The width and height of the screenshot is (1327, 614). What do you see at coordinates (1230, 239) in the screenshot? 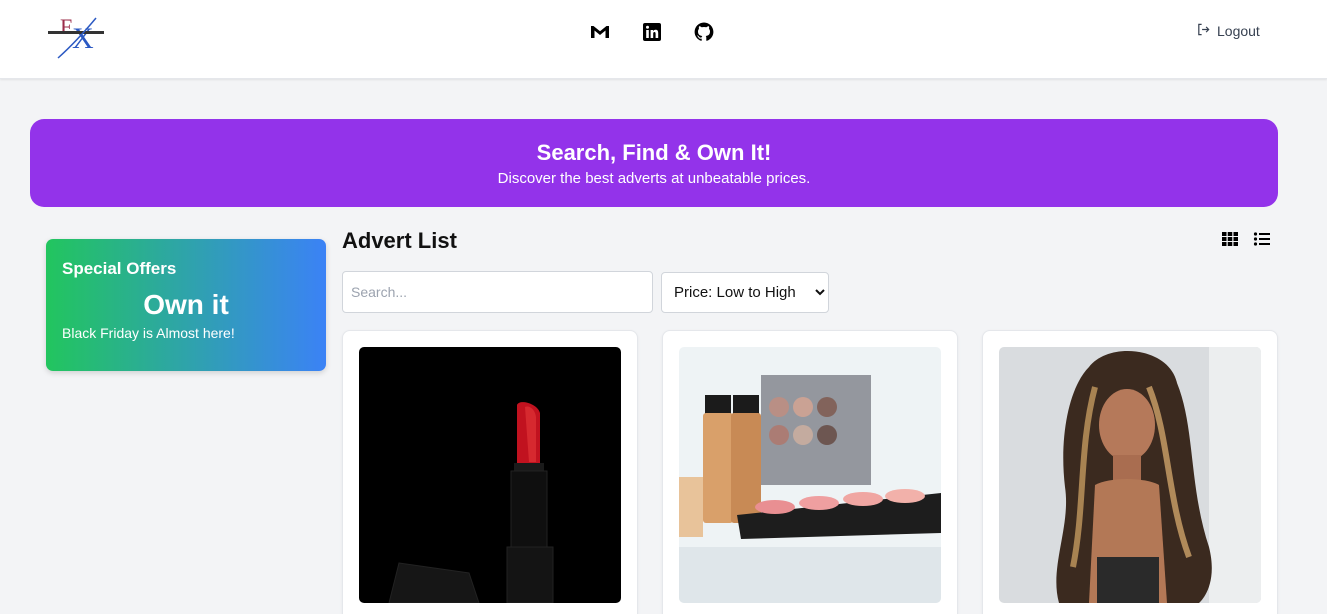
I see `grid-view-icon` at bounding box center [1230, 239].